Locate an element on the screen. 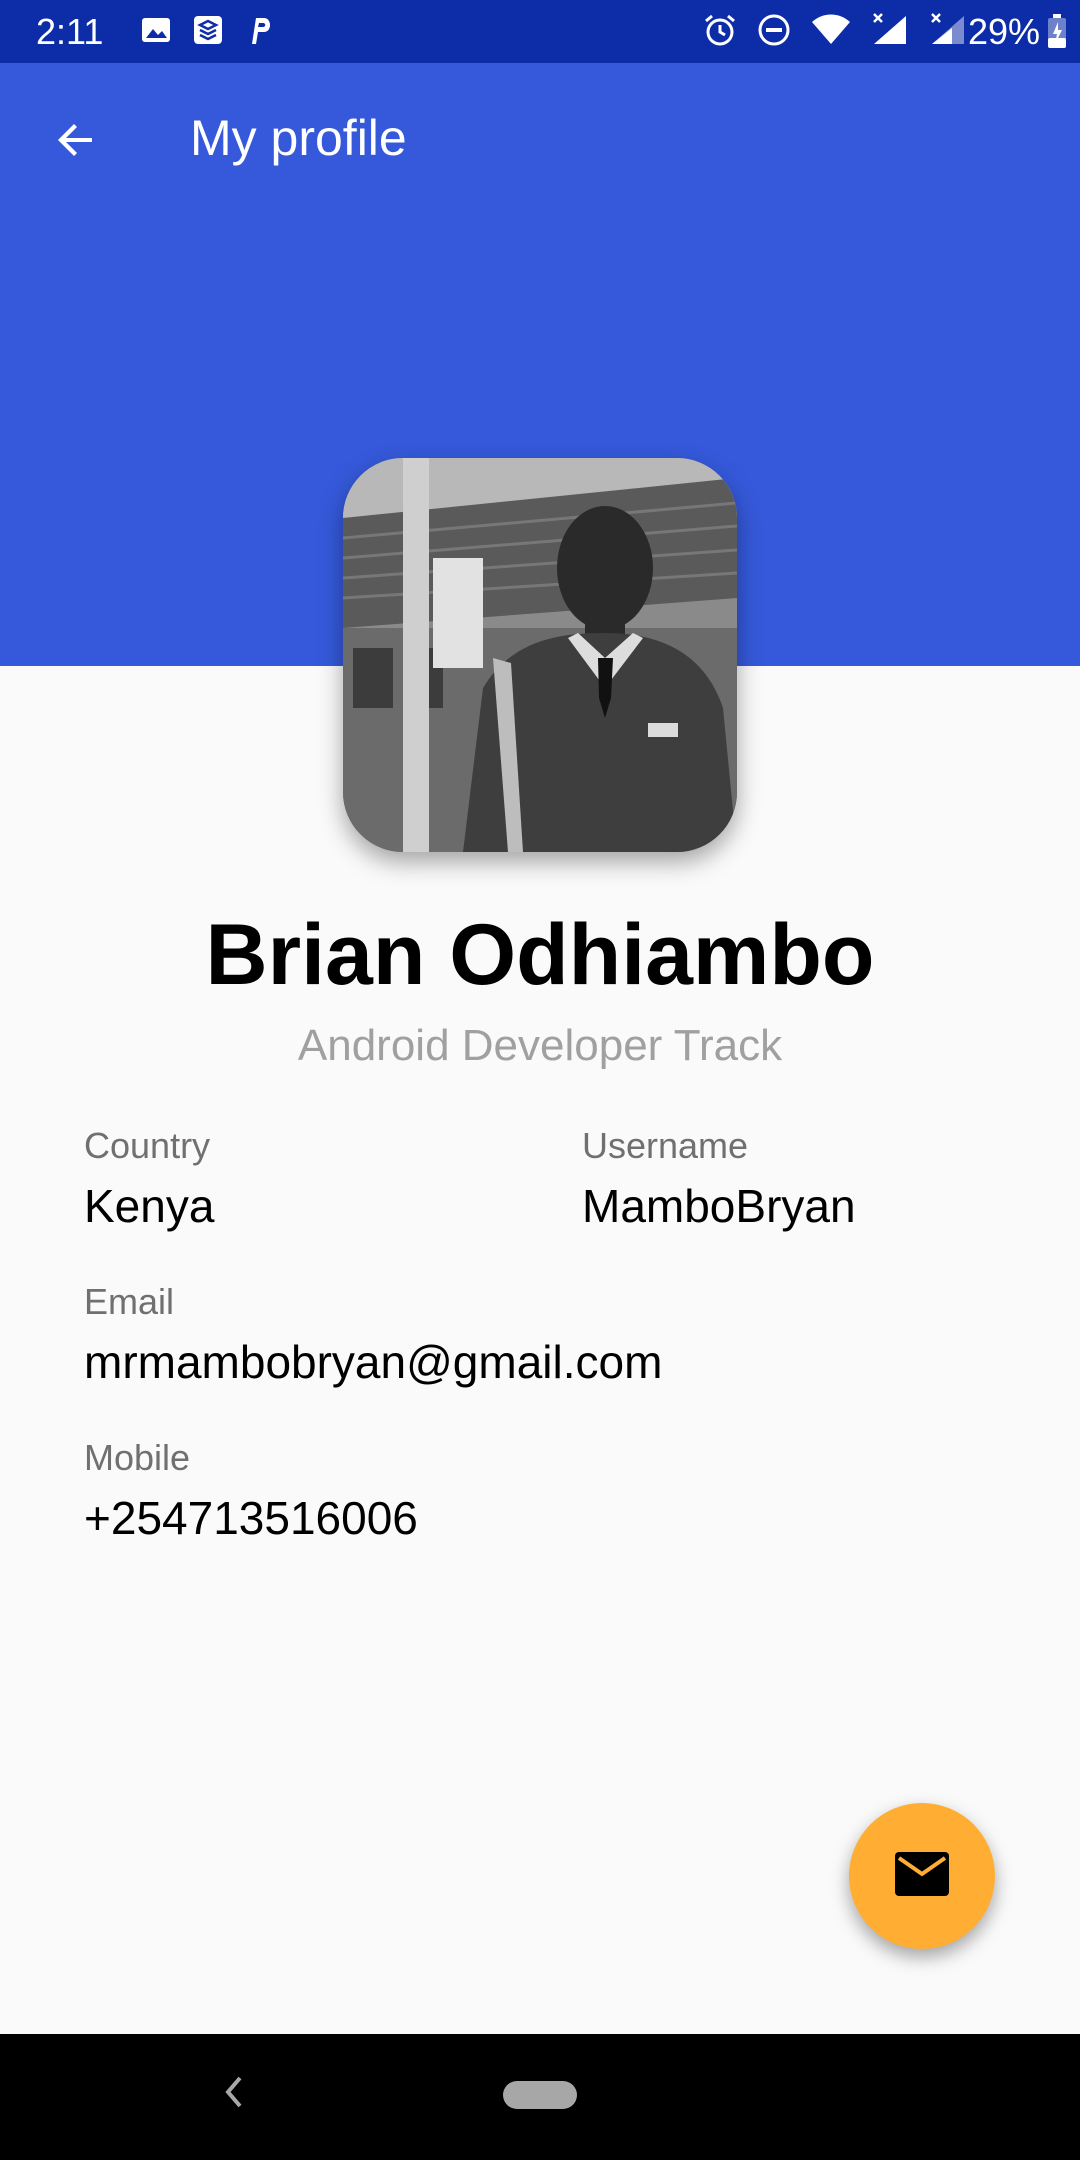 The width and height of the screenshot is (1080, 2160). chevron-left-icon is located at coordinates (234, 2094).